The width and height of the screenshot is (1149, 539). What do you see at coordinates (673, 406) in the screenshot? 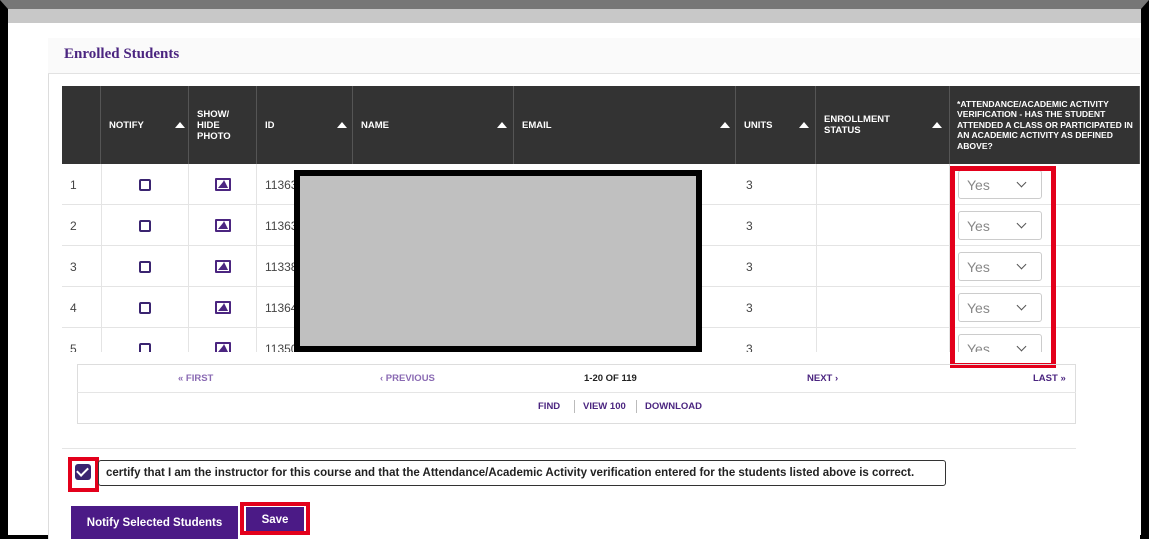
I see `download-link: DOWNLOAD` at bounding box center [673, 406].